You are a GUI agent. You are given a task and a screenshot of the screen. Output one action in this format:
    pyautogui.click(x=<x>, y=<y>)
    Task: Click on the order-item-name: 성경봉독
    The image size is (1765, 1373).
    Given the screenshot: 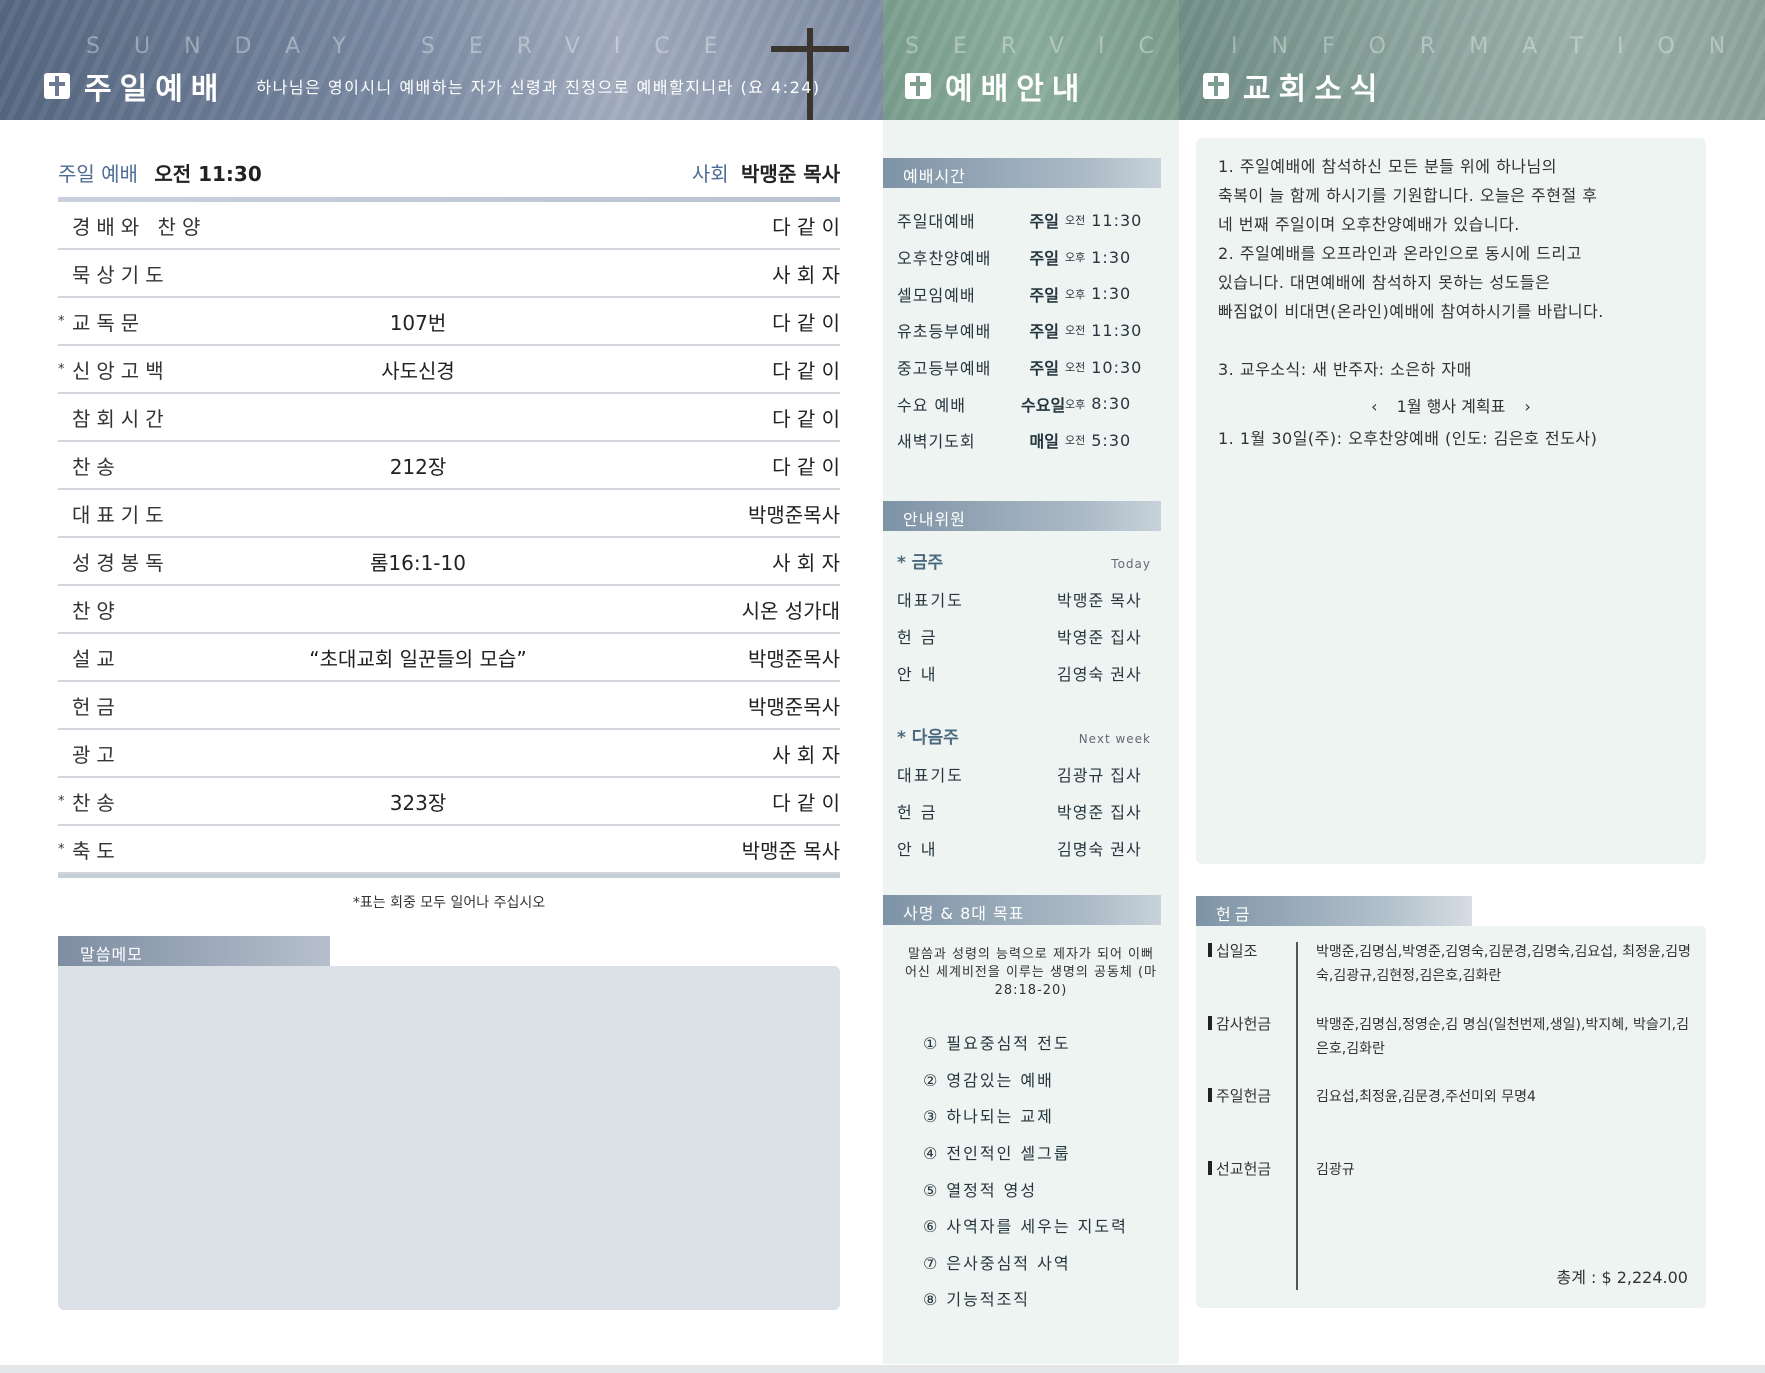 What is the action you would take?
    pyautogui.click(x=121, y=562)
    